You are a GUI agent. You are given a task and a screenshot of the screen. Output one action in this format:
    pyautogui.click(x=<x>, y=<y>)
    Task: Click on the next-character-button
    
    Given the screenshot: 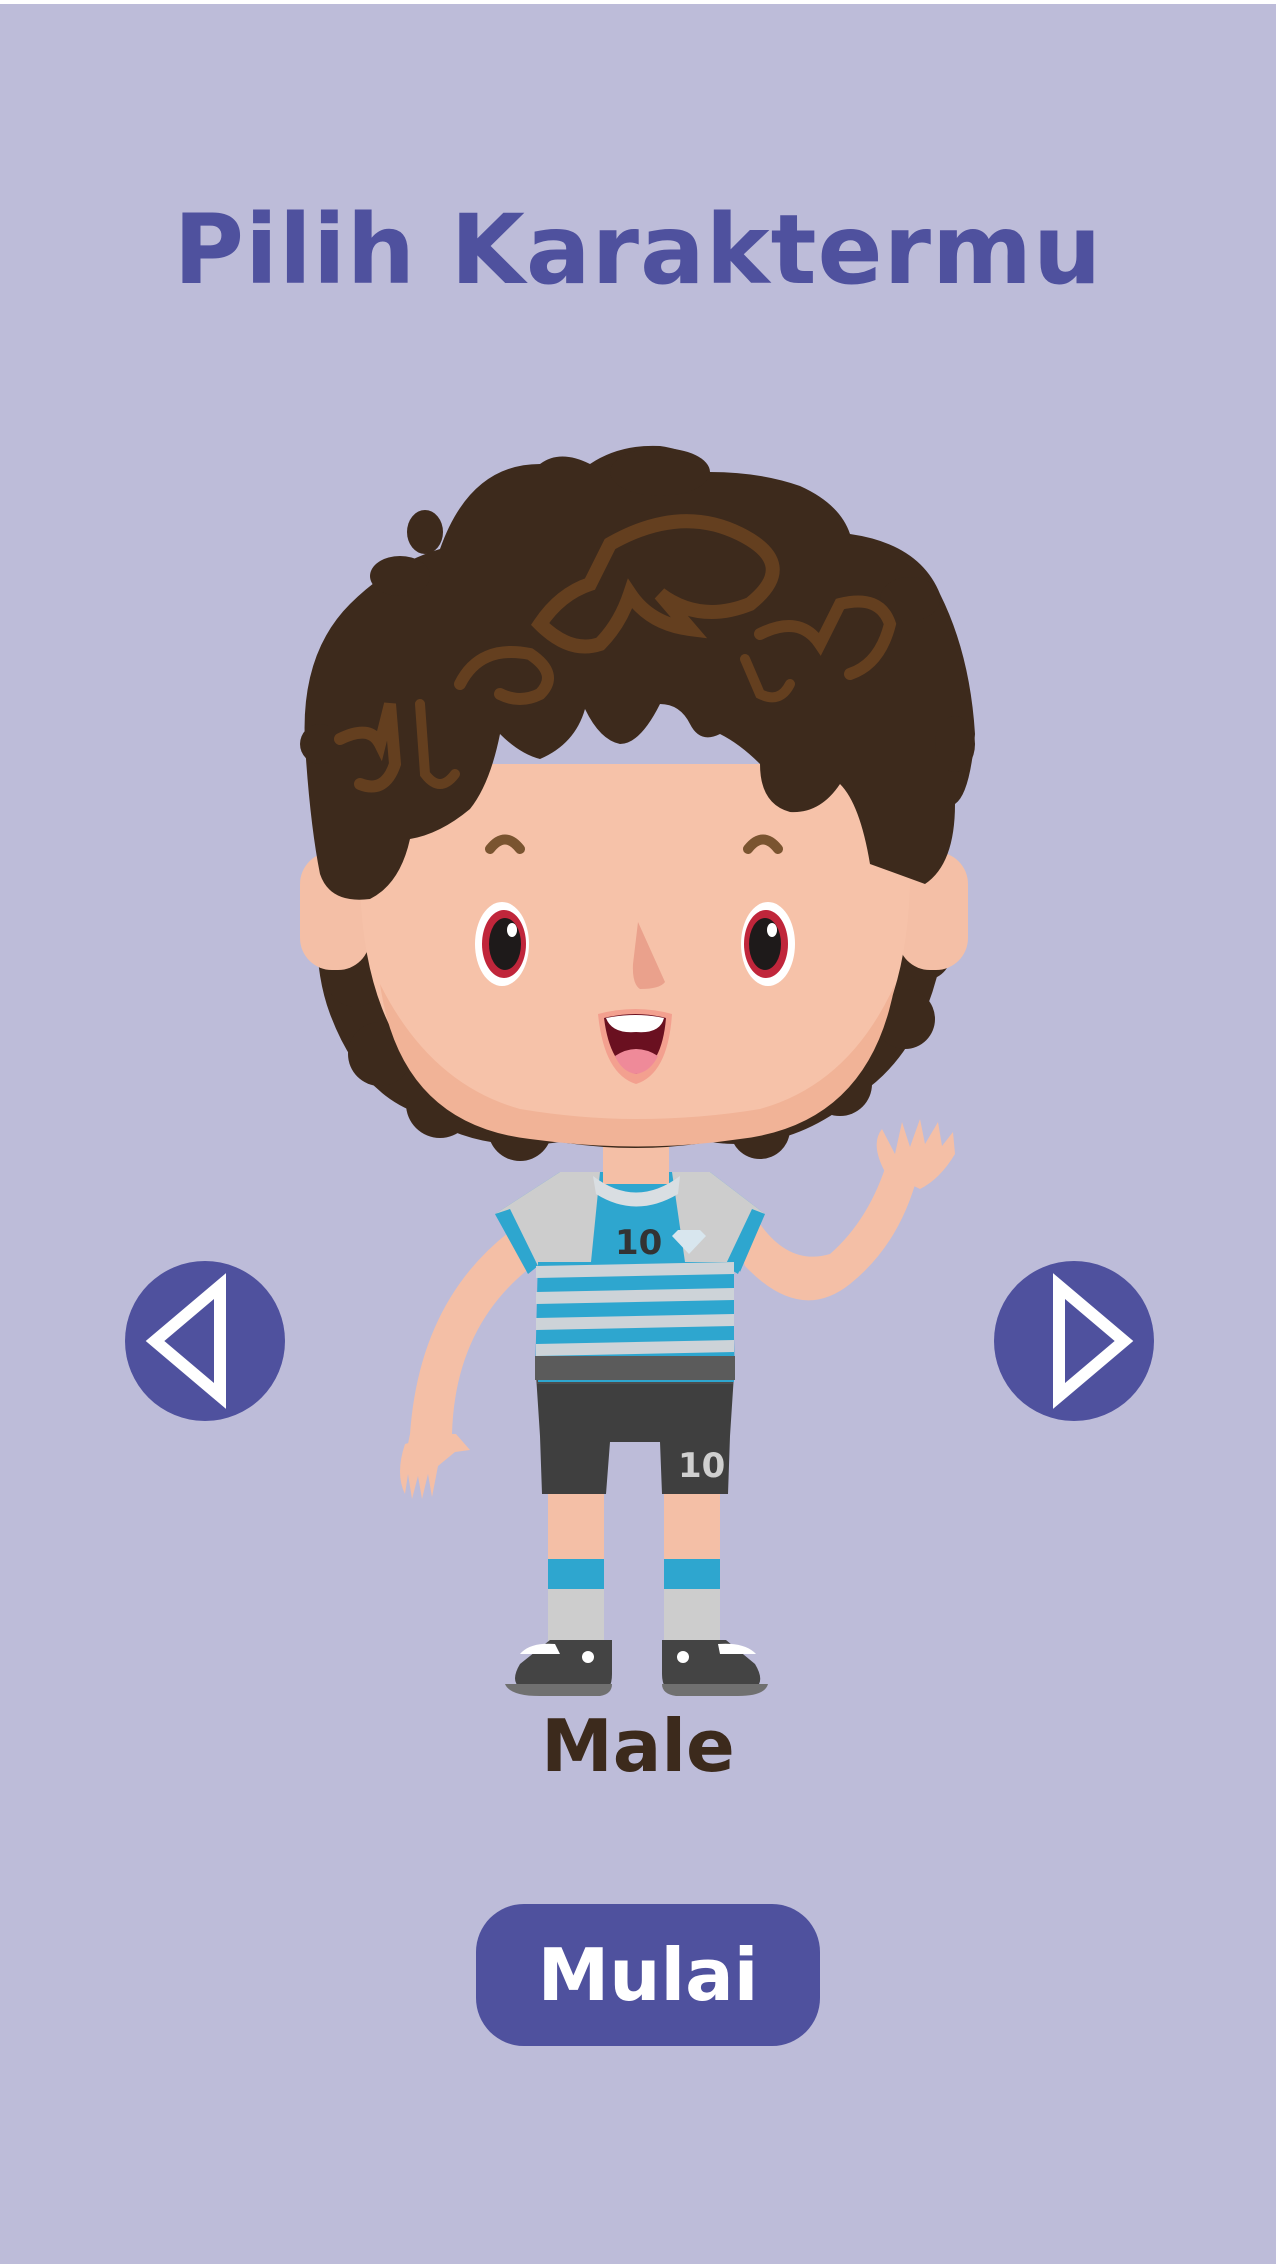 What is the action you would take?
    pyautogui.click(x=1074, y=1341)
    